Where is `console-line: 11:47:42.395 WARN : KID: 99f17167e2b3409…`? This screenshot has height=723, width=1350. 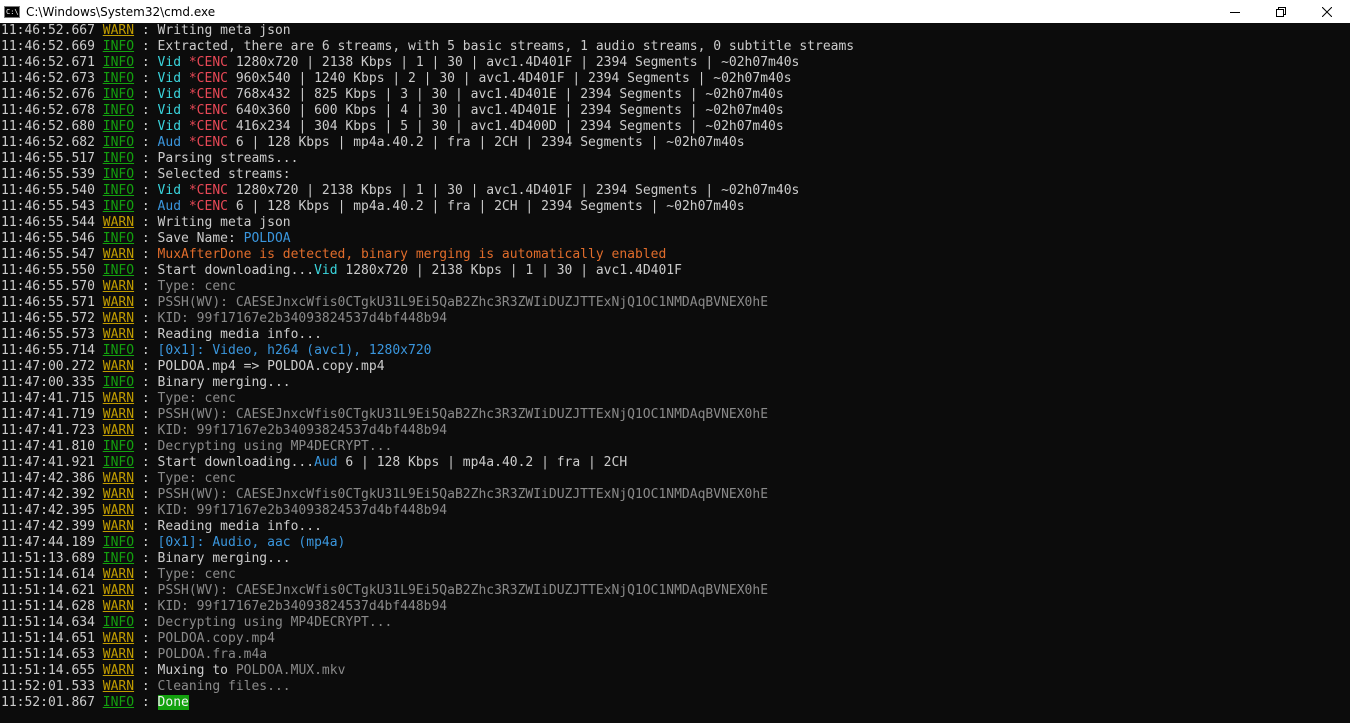
console-line: 11:47:42.395 WARN : KID: 99f17167e2b3409… is located at coordinates (224, 510).